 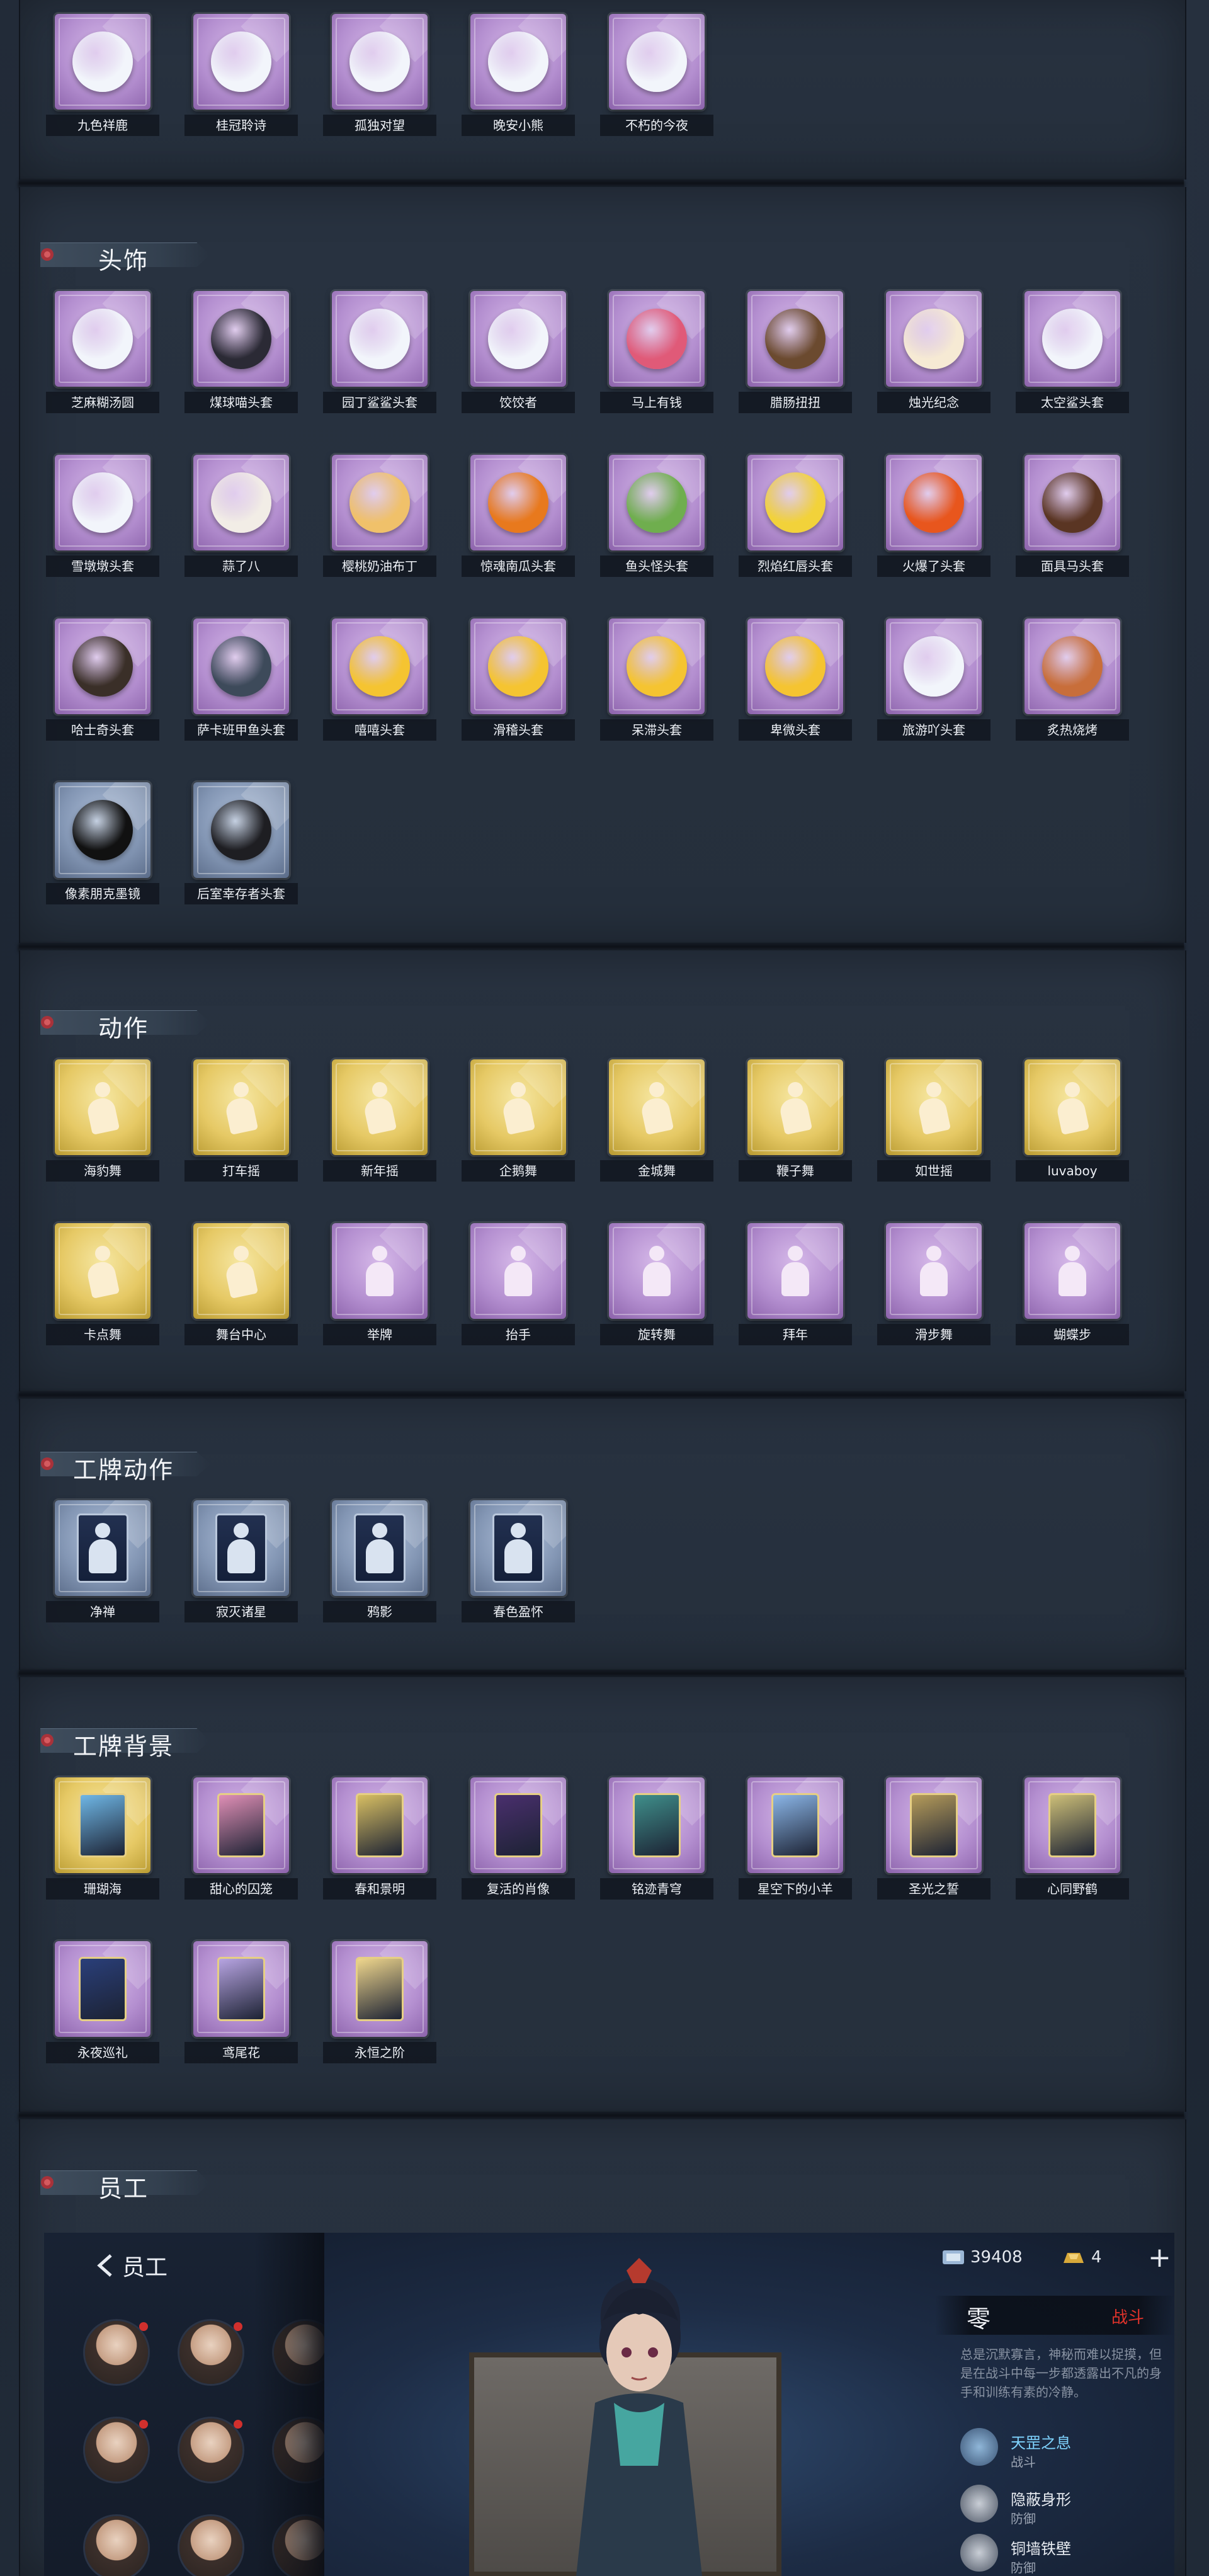 I want to click on doll-charm-icon, so click(x=380, y=62).